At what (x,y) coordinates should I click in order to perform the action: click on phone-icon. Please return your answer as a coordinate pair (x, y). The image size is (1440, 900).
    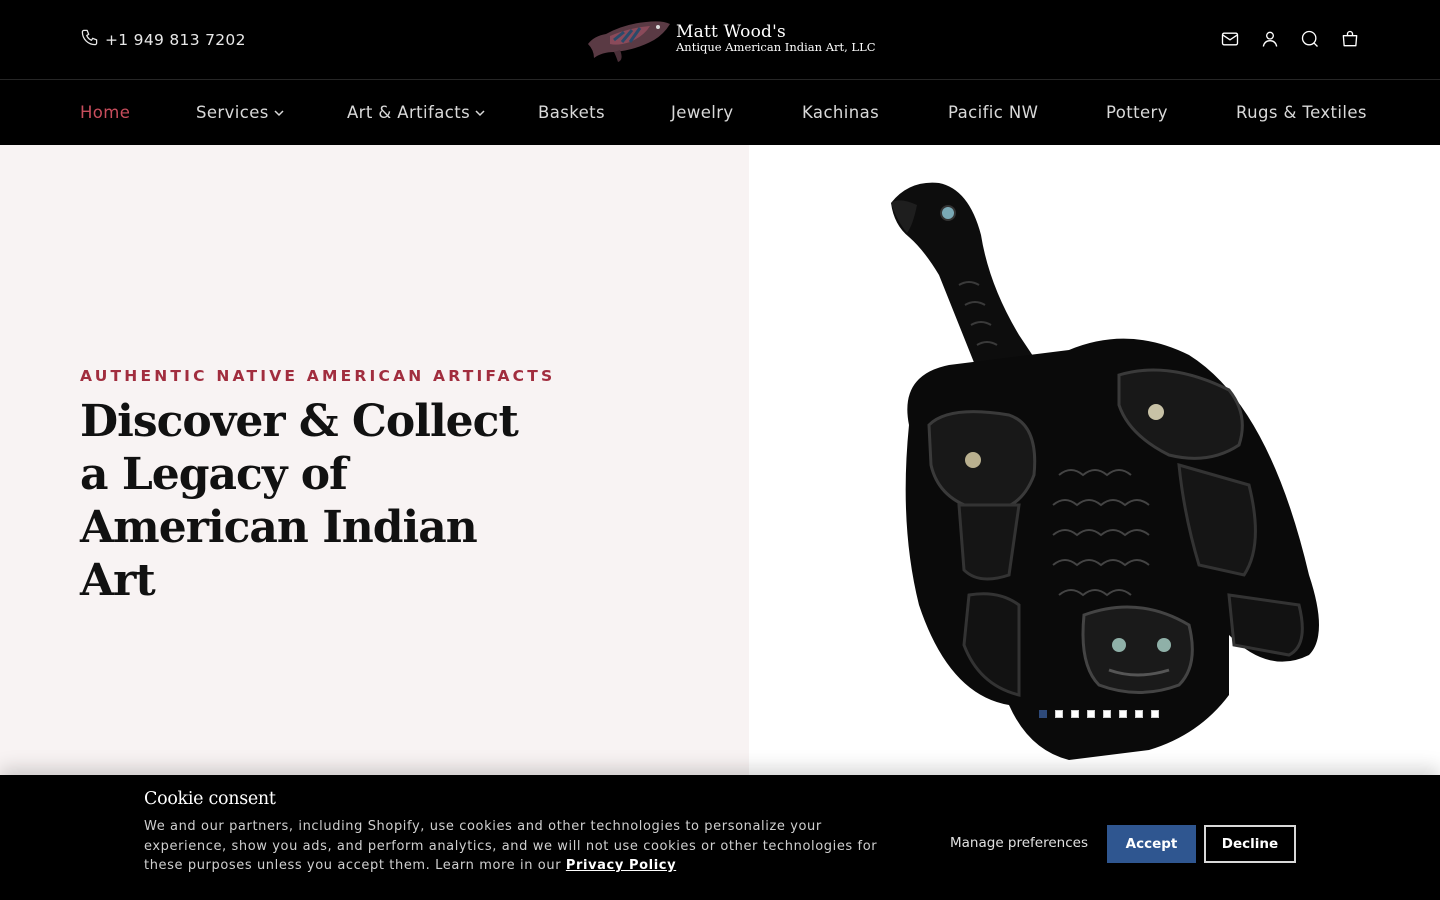
    Looking at the image, I should click on (89, 39).